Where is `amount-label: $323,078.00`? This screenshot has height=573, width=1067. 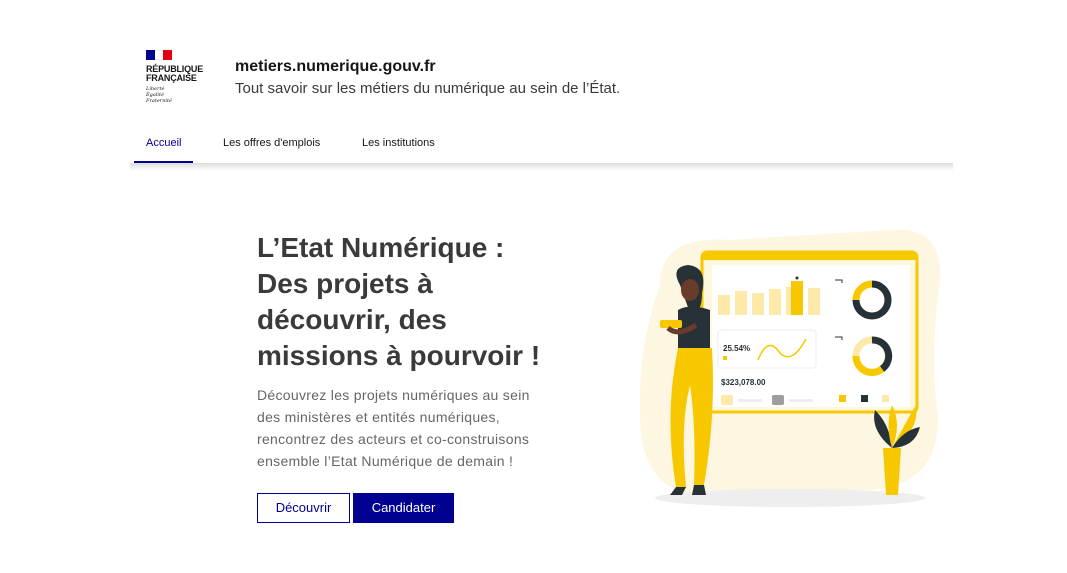
amount-label: $323,078.00 is located at coordinates (743, 382).